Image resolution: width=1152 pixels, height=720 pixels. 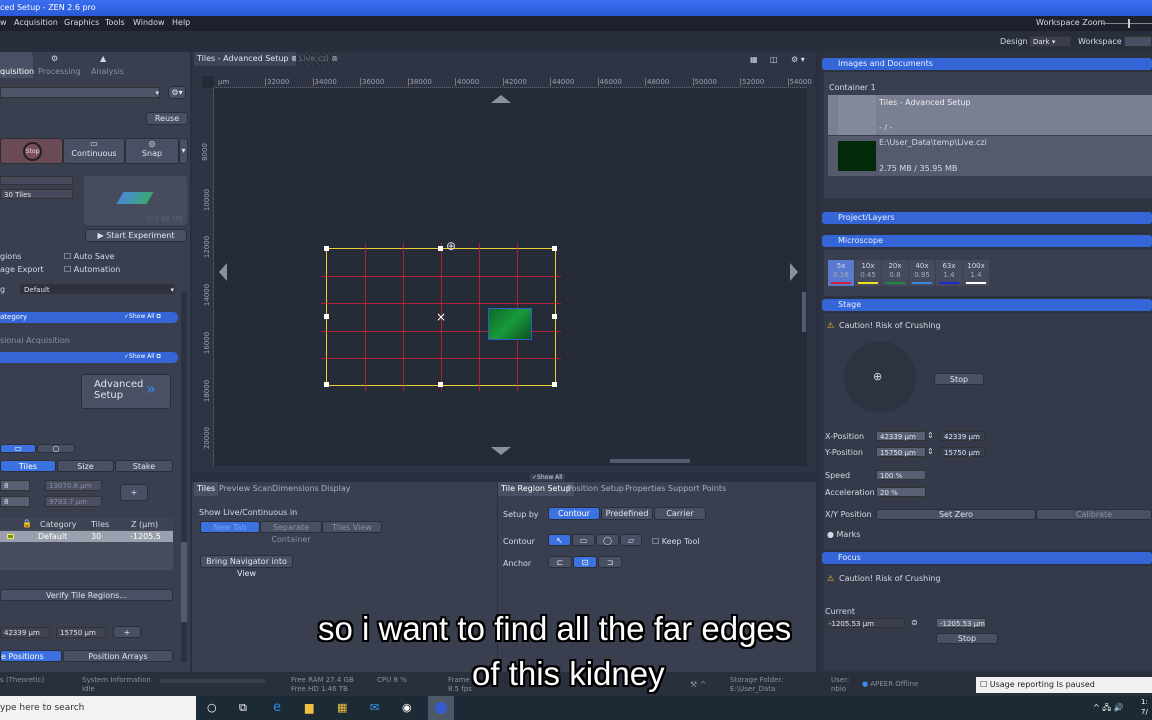 What do you see at coordinates (36, 22) in the screenshot?
I see `menu-acquisition: Acquisition` at bounding box center [36, 22].